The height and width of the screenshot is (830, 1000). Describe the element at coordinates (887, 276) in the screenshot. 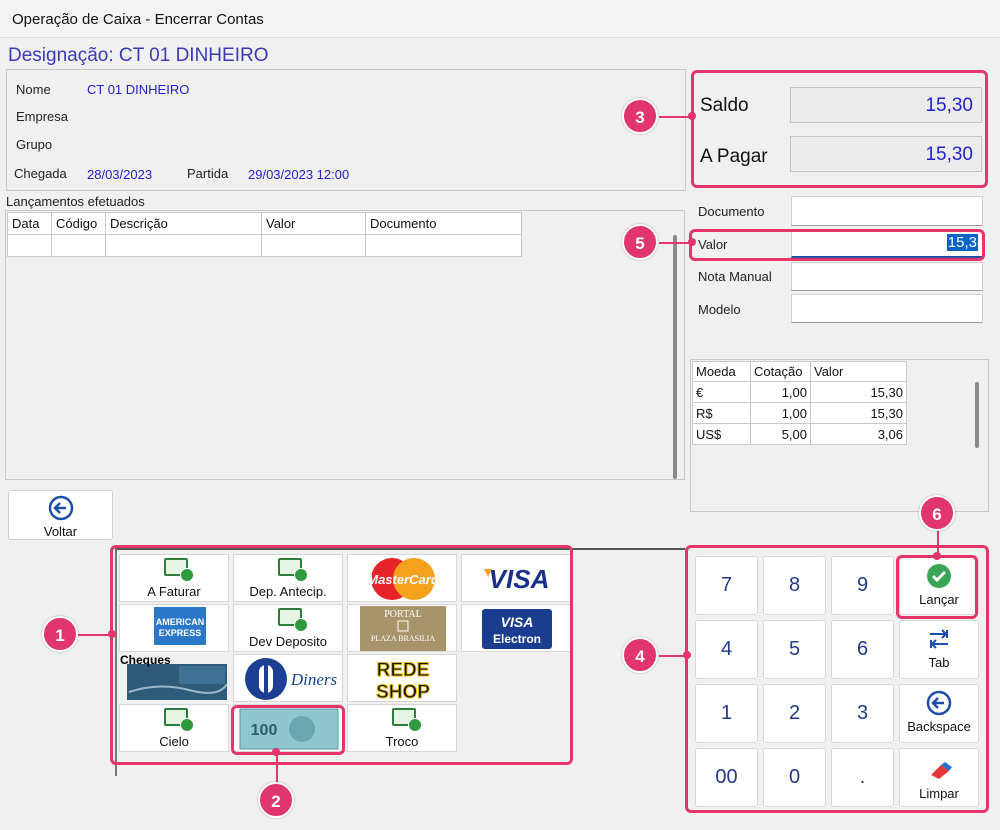

I see `nota-manual-field` at that location.